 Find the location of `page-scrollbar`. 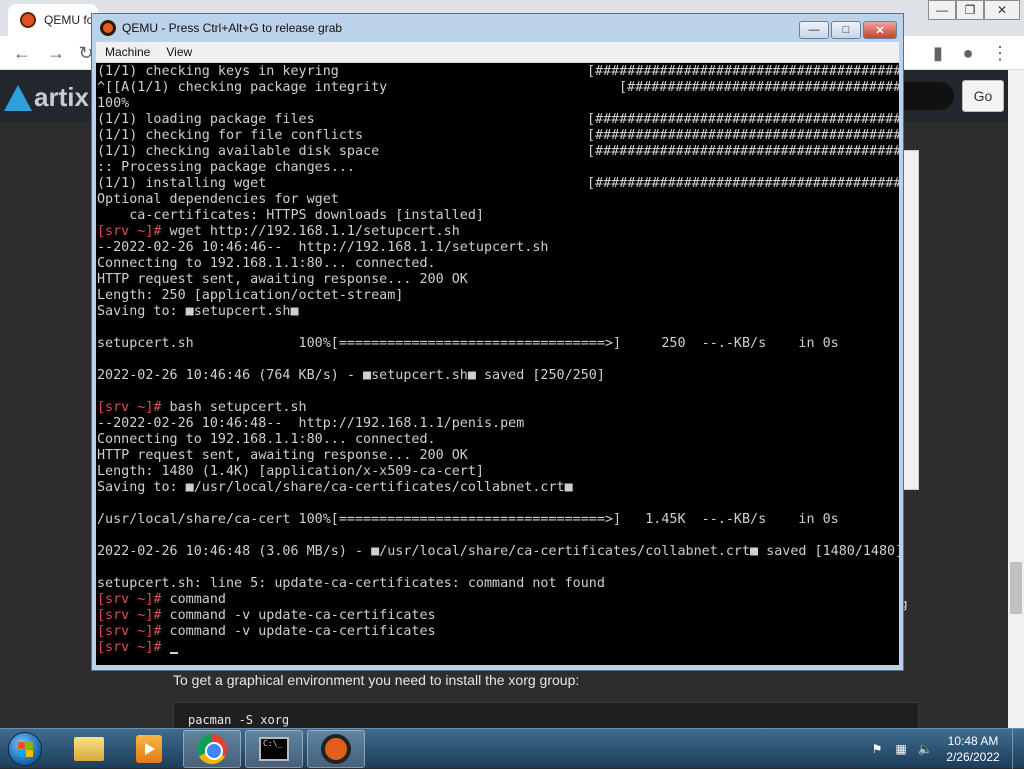

page-scrollbar is located at coordinates (1016, 399).